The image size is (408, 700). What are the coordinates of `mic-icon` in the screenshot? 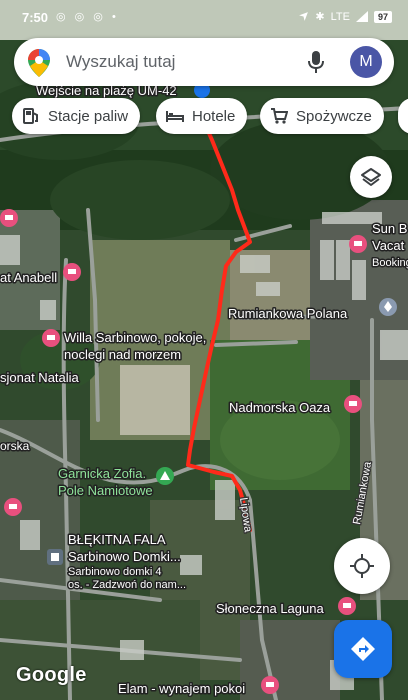 It's located at (316, 62).